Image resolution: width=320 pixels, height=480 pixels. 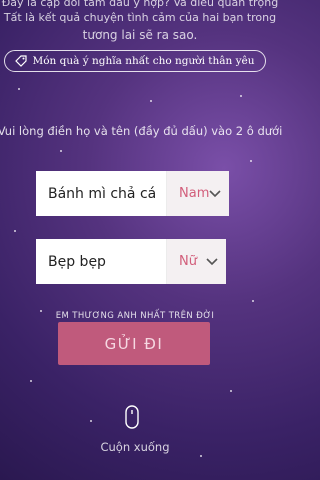 What do you see at coordinates (140, 35) in the screenshot?
I see `intro-line-3: tương lai sẽ ra sao.` at bounding box center [140, 35].